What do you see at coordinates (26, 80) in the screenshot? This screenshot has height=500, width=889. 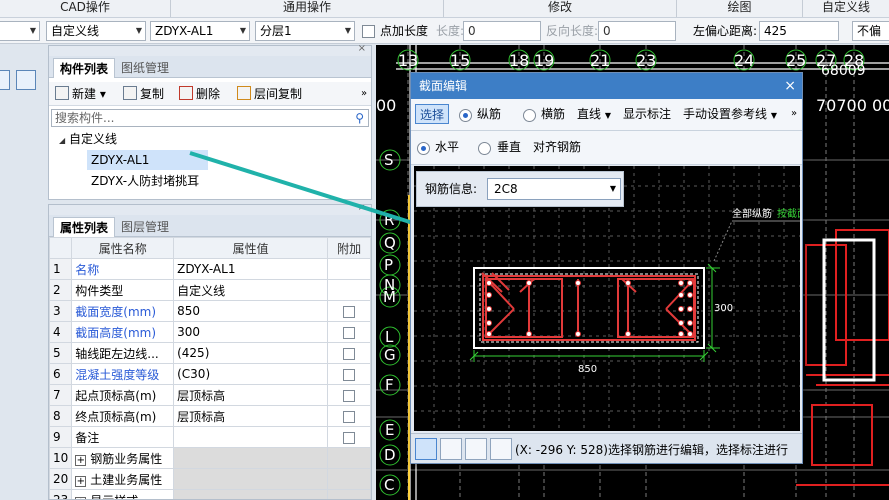 I see `layout-icon` at bounding box center [26, 80].